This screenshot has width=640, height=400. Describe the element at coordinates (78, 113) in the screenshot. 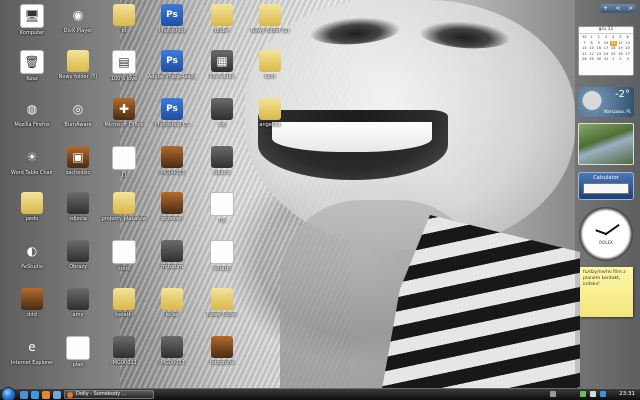

I see `desktop-icon: ◎ BurnAware` at that location.